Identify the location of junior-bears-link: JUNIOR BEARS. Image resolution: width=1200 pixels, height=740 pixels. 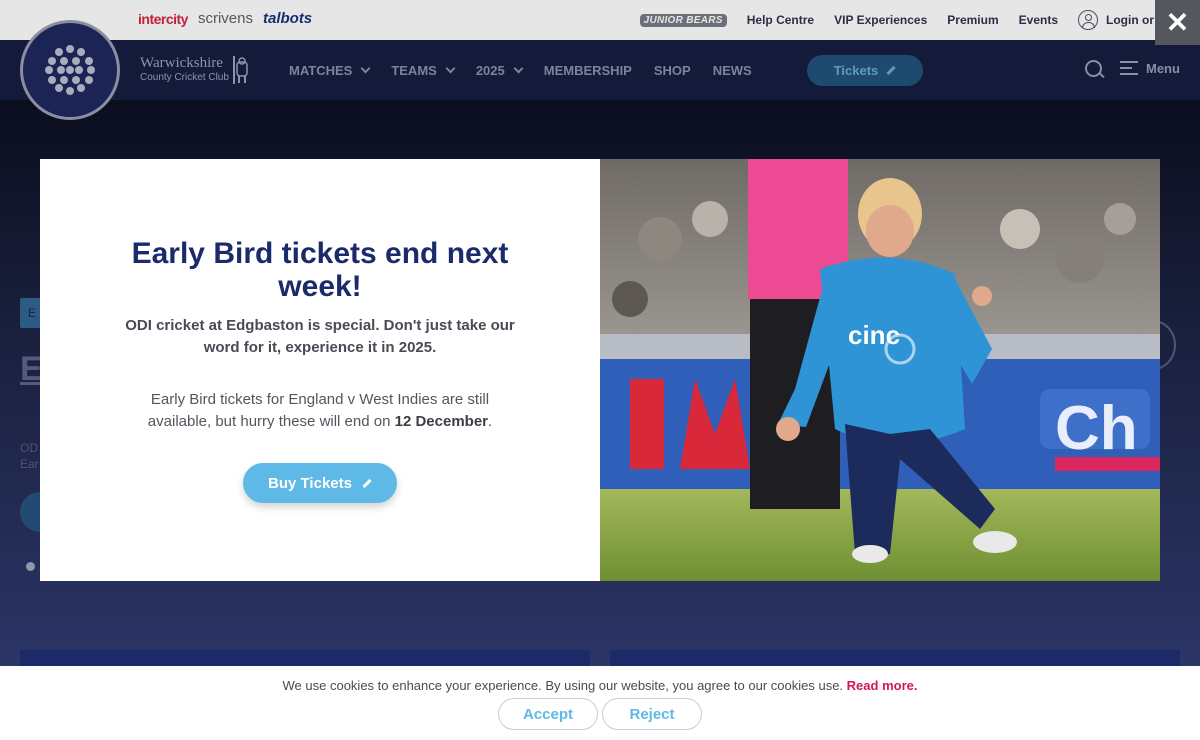
(683, 20).